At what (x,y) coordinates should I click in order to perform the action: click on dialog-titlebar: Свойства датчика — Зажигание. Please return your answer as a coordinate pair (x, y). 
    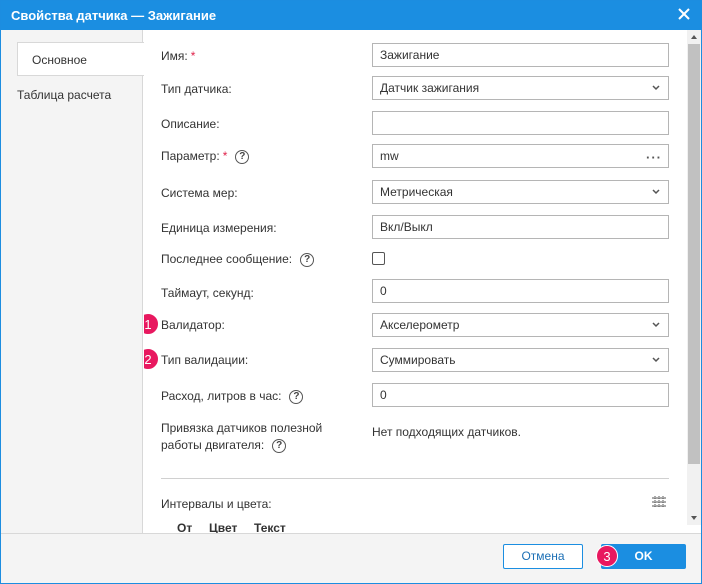
    Looking at the image, I should click on (351, 15).